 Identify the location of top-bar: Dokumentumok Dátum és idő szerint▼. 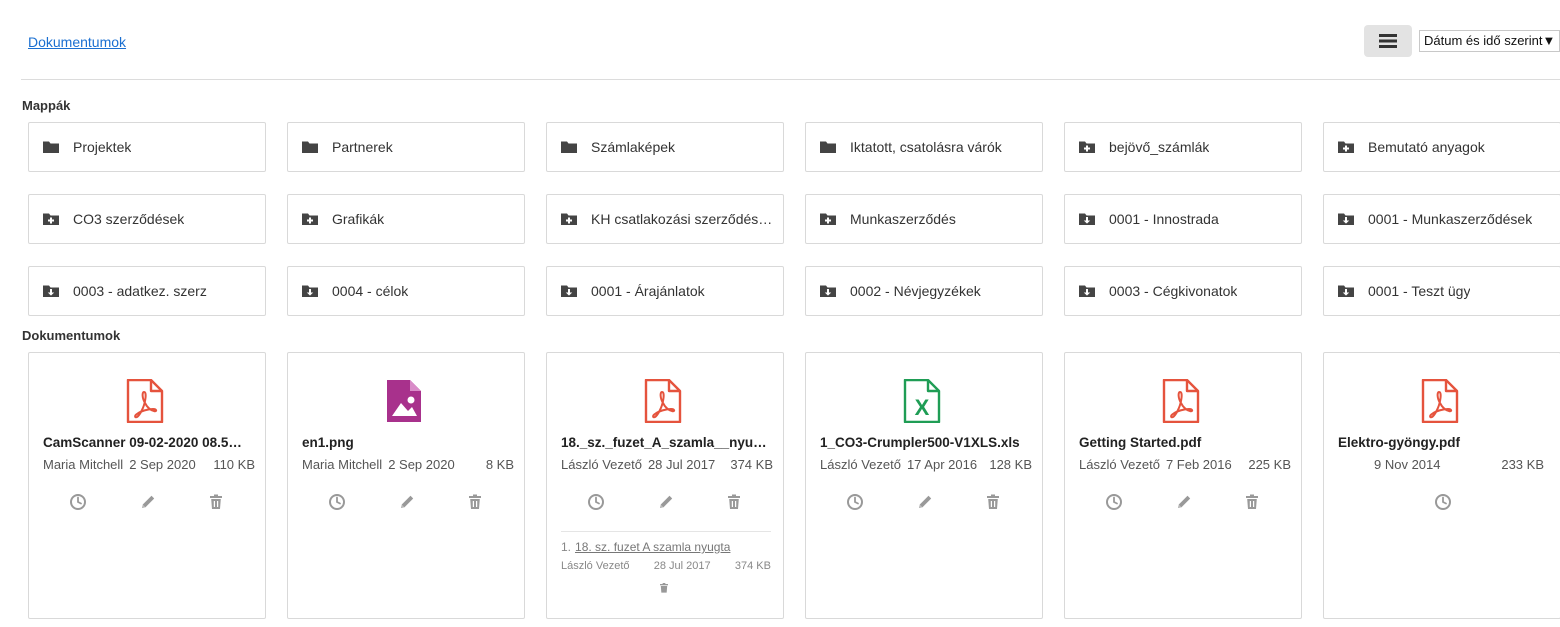
(780, 40).